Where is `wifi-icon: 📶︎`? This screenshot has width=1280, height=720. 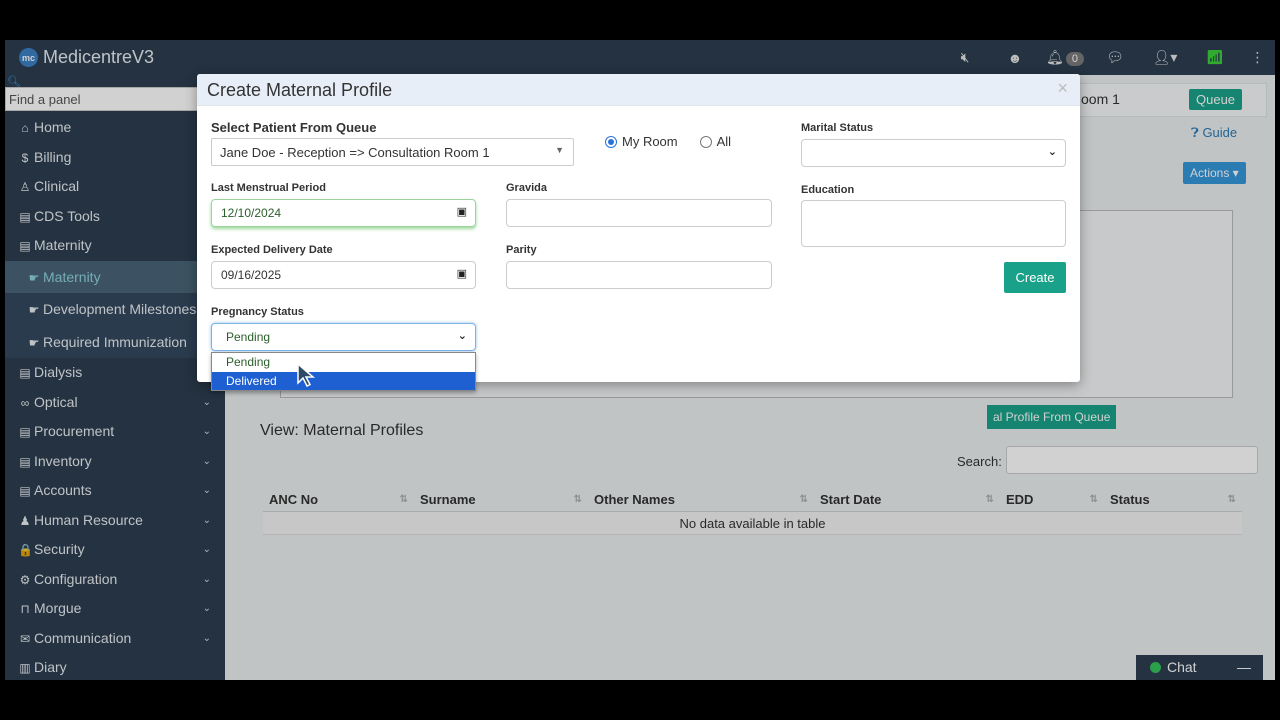
wifi-icon: 📶︎ is located at coordinates (1215, 57).